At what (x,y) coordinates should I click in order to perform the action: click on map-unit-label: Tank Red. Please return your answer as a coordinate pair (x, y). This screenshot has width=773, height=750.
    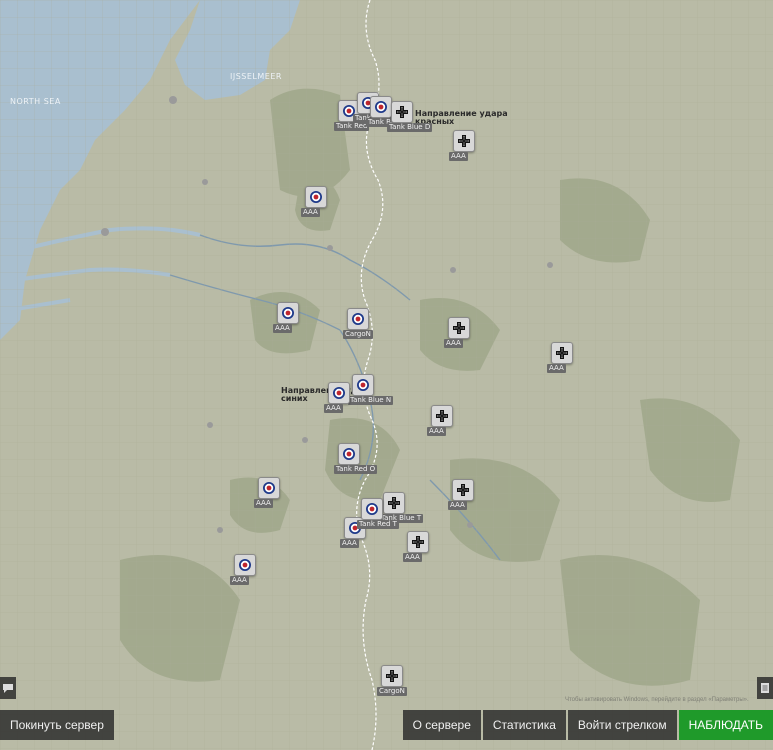
    Looking at the image, I should click on (352, 126).